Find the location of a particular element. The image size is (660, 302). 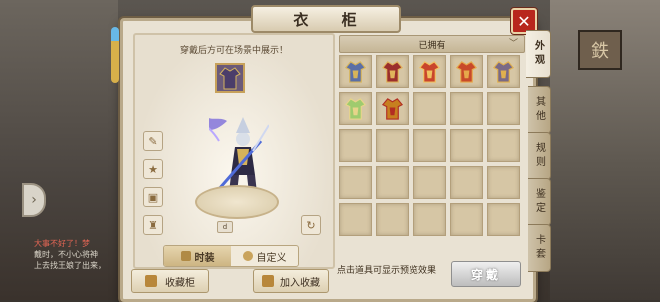

character-pedestal is located at coordinates (237, 202).